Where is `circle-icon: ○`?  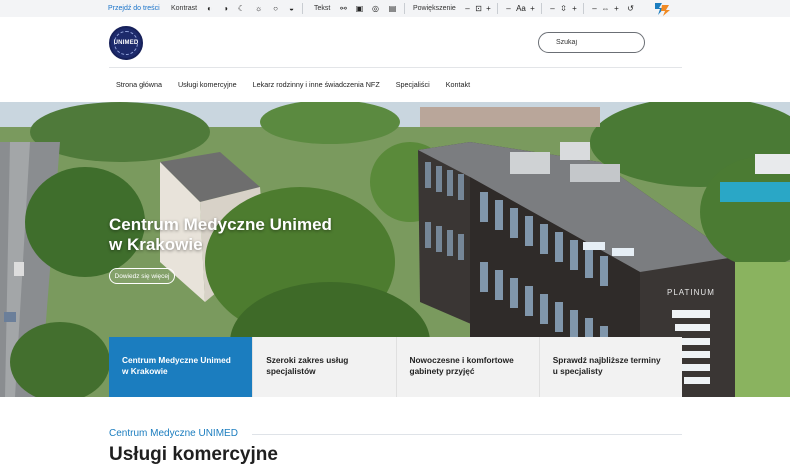
circle-icon: ○ is located at coordinates (275, 8).